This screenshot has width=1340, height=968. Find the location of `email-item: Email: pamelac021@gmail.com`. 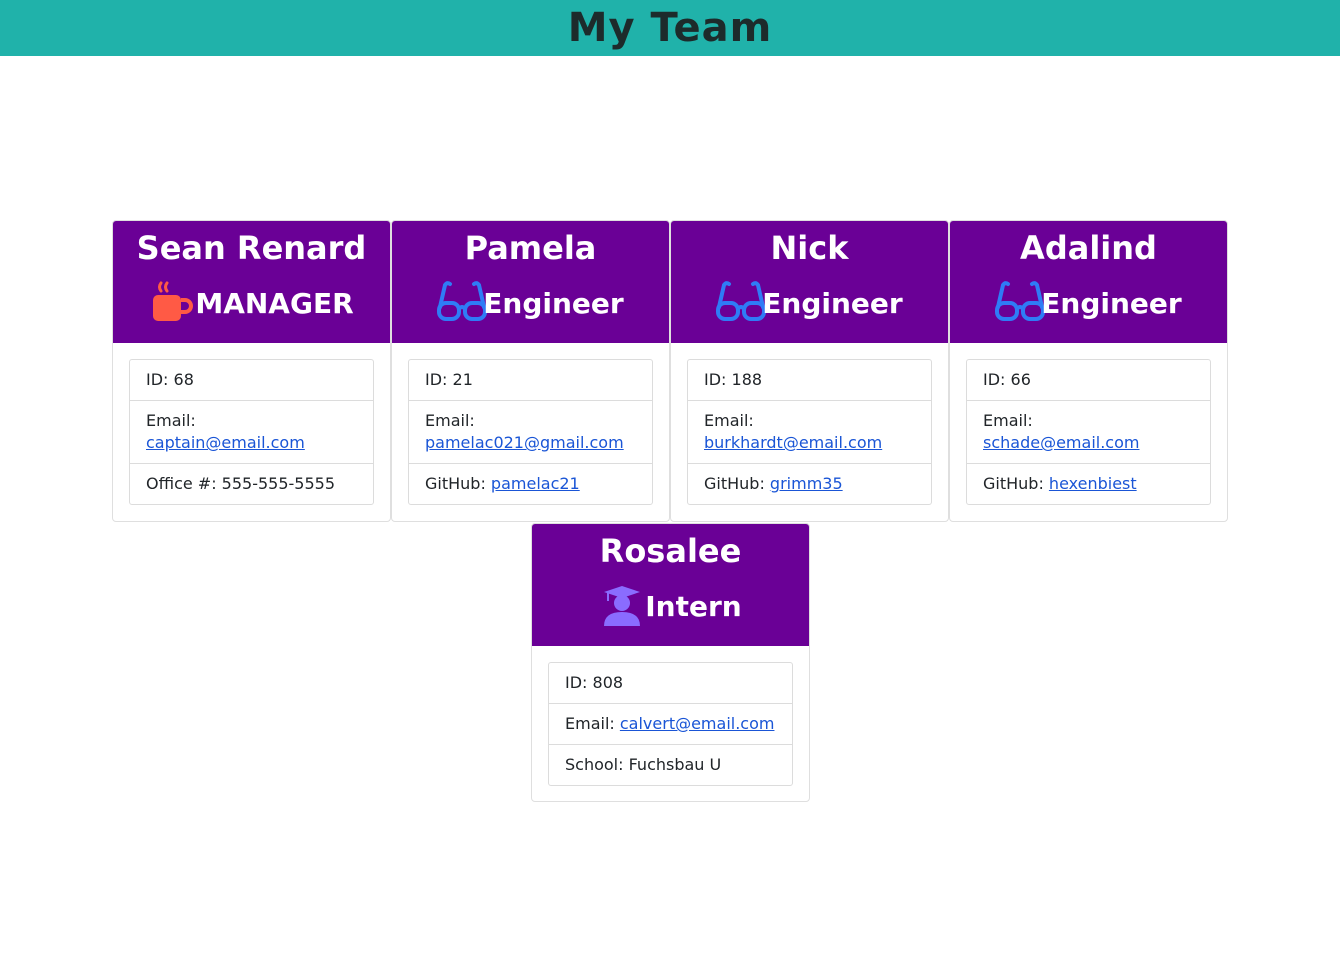

email-item: Email: pamelac021@gmail.com is located at coordinates (530, 431).